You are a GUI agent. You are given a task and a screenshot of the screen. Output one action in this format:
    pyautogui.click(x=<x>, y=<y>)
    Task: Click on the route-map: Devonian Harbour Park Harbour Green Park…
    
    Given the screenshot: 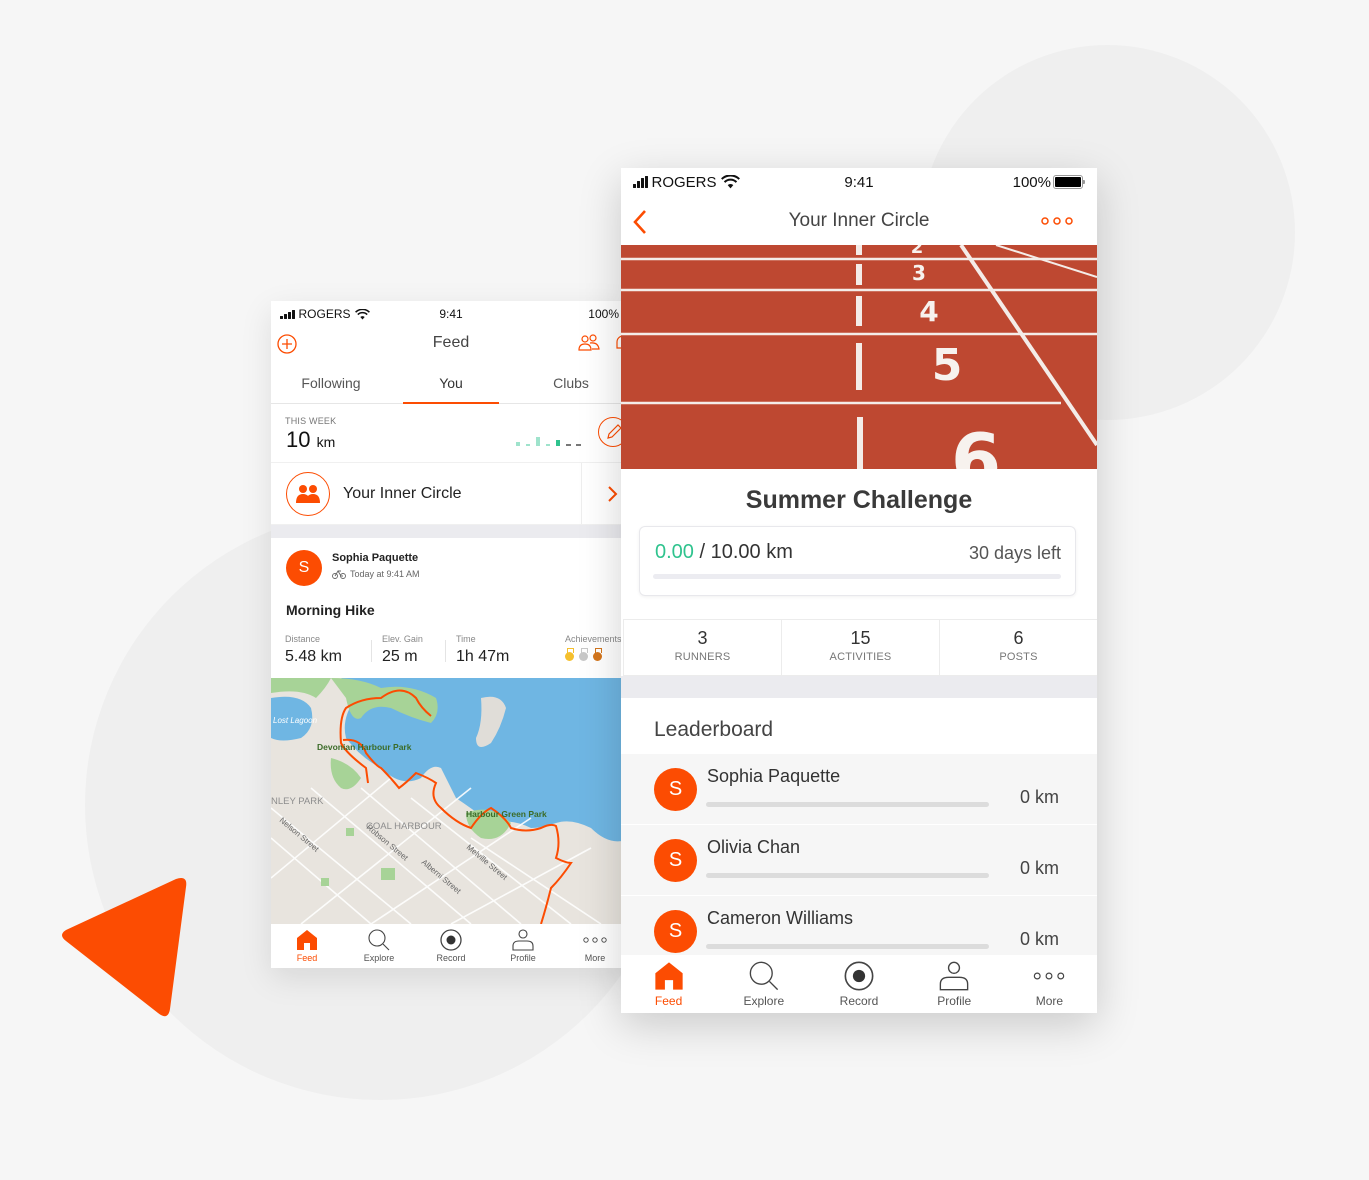 What is the action you would take?
    pyautogui.click(x=451, y=801)
    